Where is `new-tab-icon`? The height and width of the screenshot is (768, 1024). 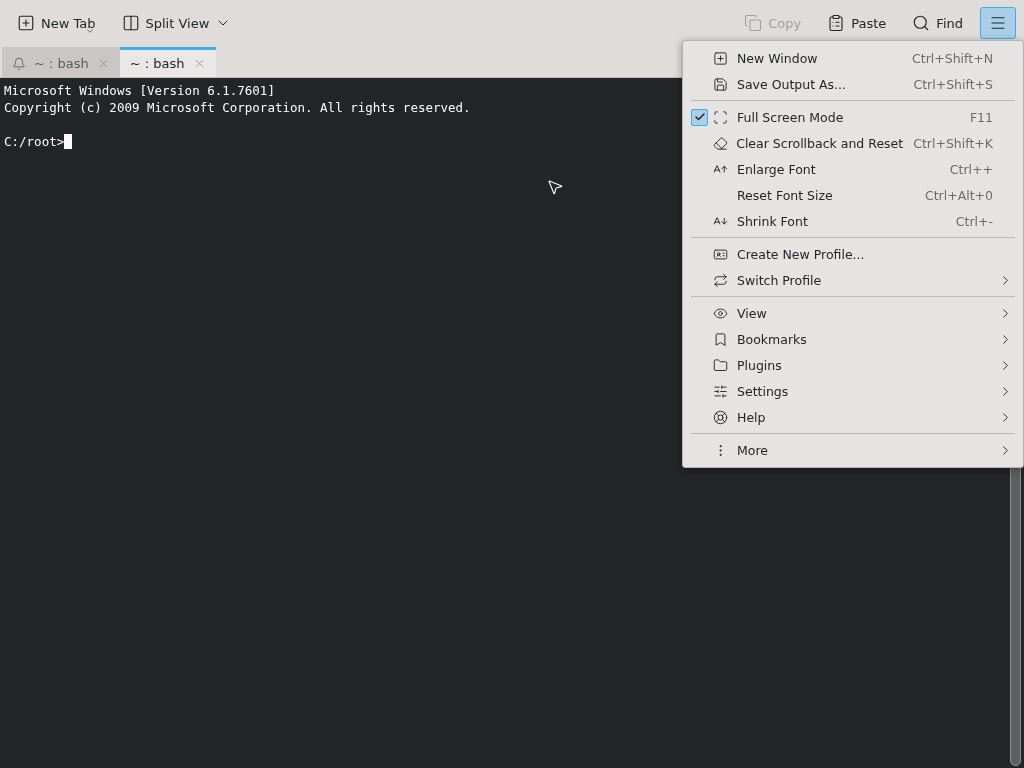 new-tab-icon is located at coordinates (26, 23).